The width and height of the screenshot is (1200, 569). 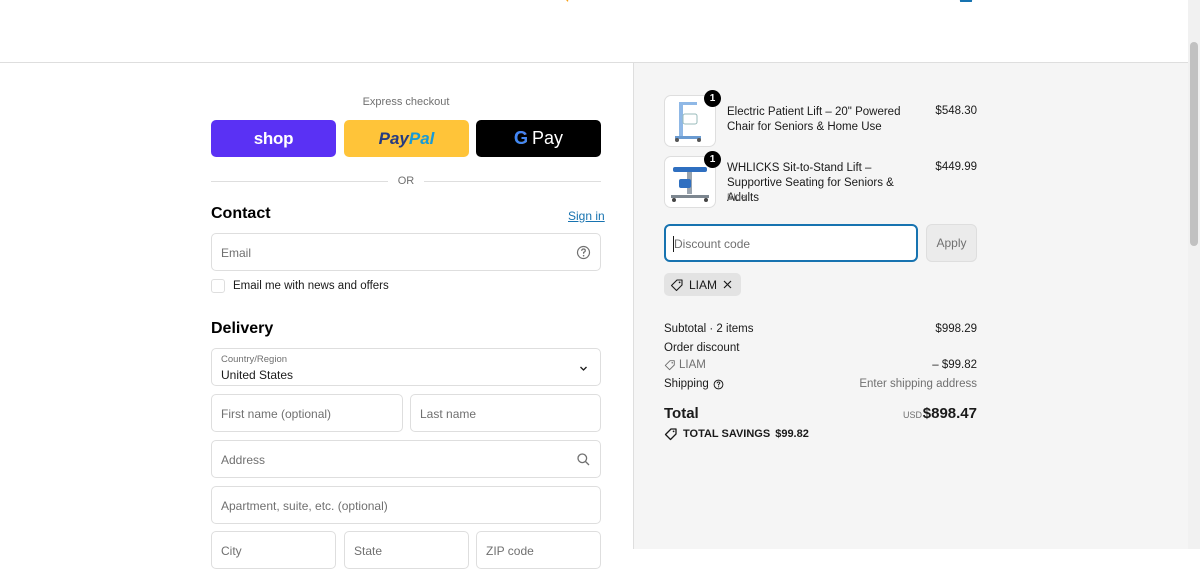 I want to click on applied-code-text: LIAM, so click(x=703, y=284).